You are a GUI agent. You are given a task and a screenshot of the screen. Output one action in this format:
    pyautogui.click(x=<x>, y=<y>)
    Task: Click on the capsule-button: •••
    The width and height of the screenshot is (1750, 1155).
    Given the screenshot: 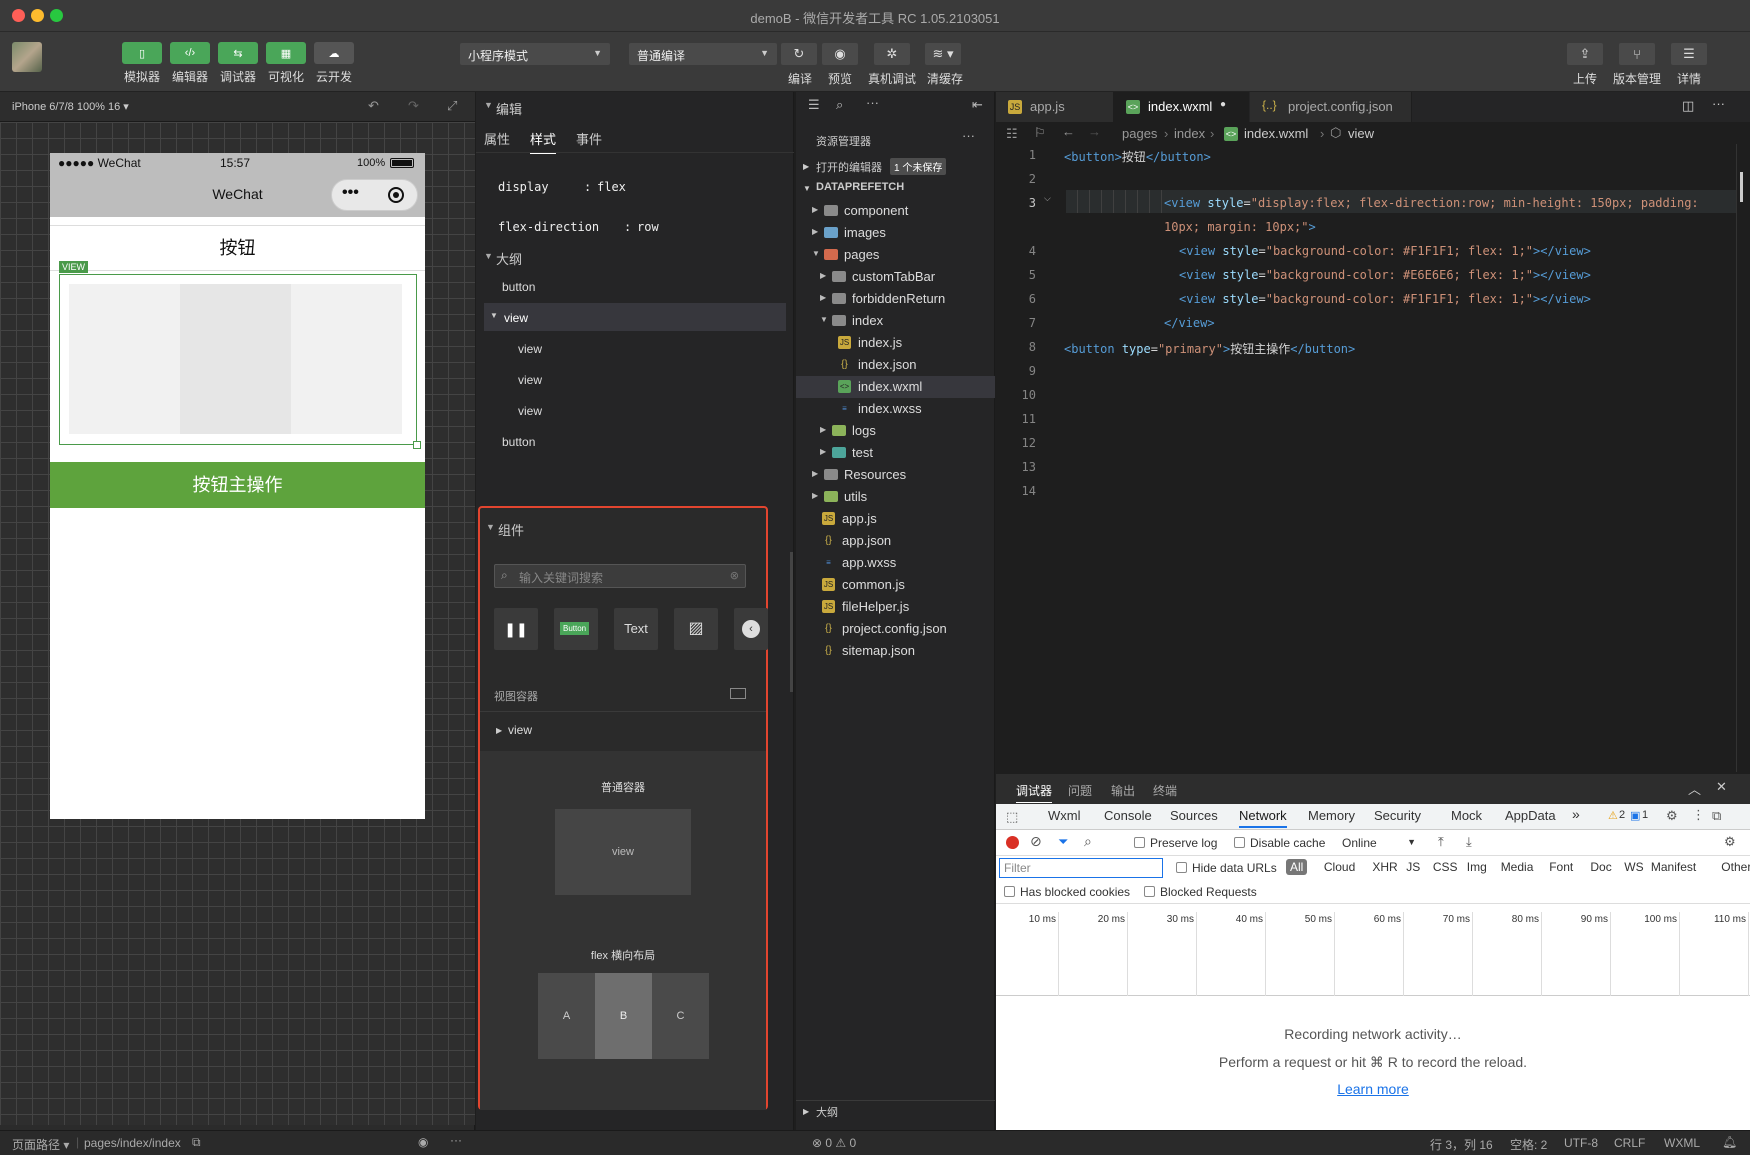 What is the action you would take?
    pyautogui.click(x=374, y=195)
    